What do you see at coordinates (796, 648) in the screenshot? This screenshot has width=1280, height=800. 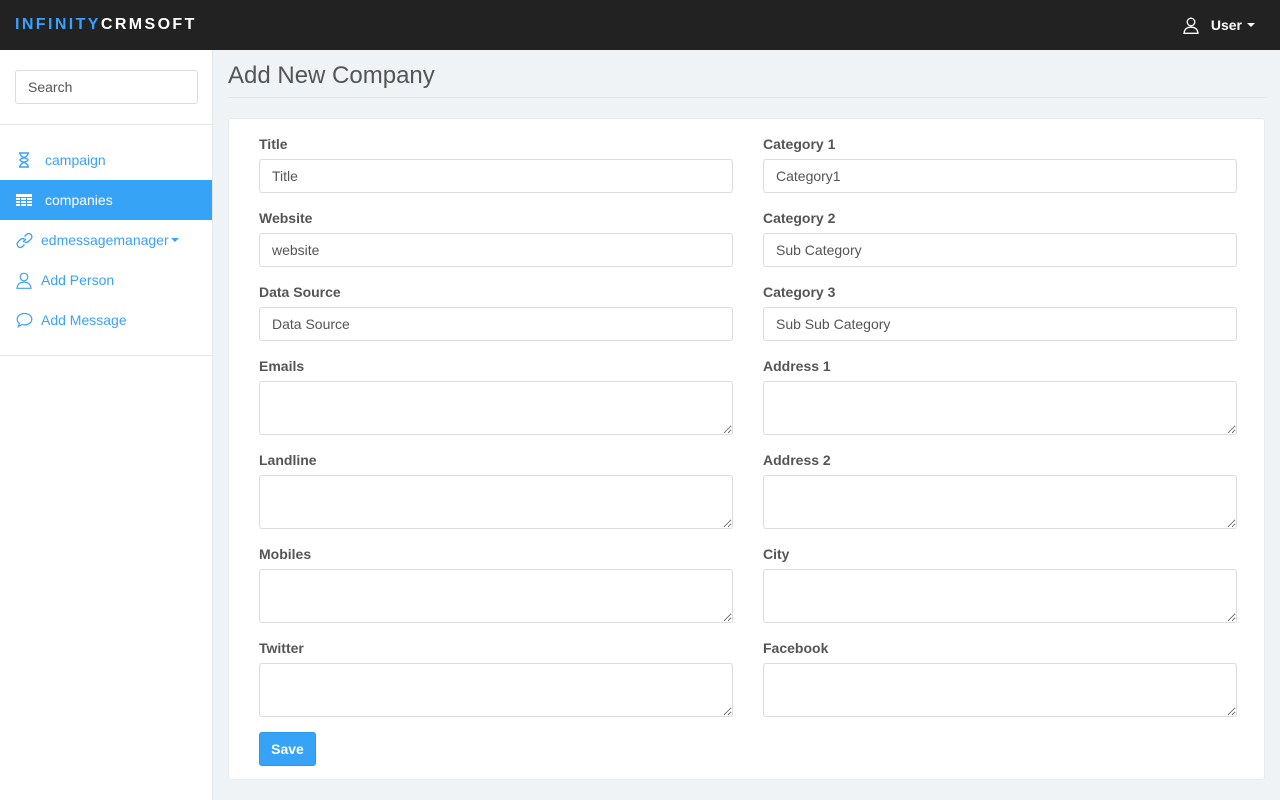 I see `field-label: Facebook` at bounding box center [796, 648].